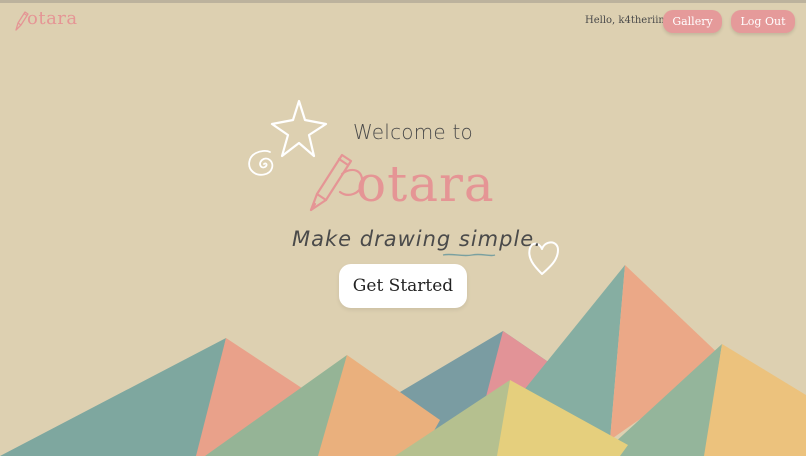 The image size is (806, 456). I want to click on mountain-sage-left, so click(276, 405).